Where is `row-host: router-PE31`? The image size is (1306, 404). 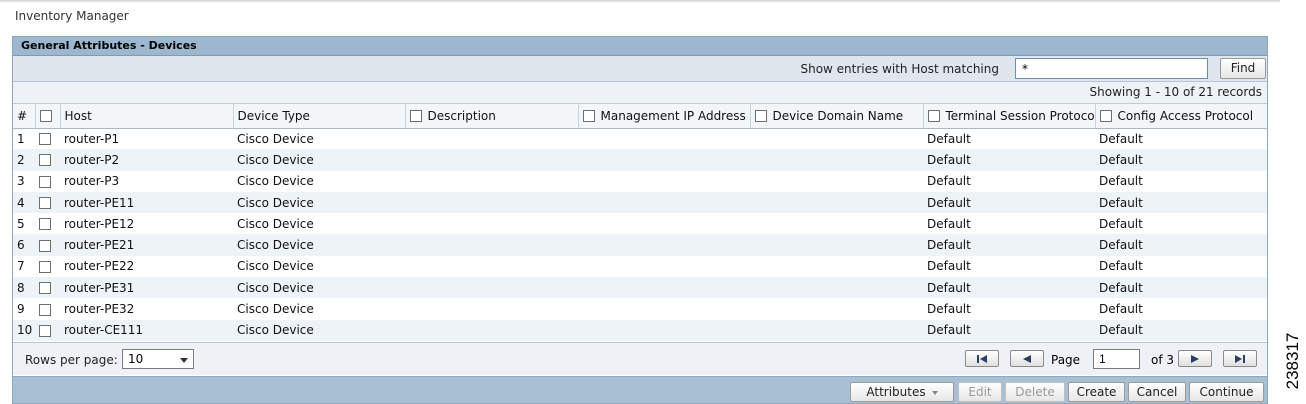 row-host: router-PE31 is located at coordinates (146, 288).